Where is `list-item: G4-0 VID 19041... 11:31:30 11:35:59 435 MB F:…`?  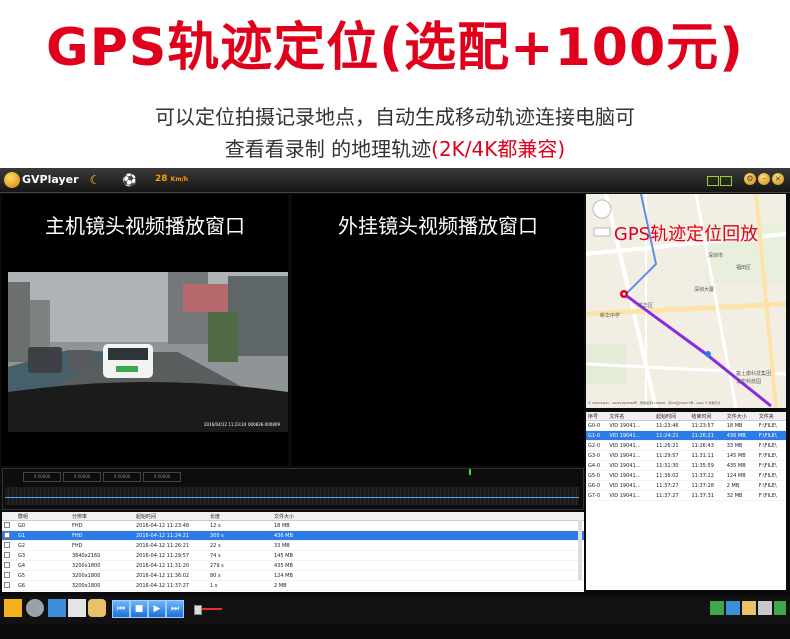 list-item: G4-0 VID 19041... 11:31:30 11:35:59 435 MB F:… is located at coordinates (686, 465).